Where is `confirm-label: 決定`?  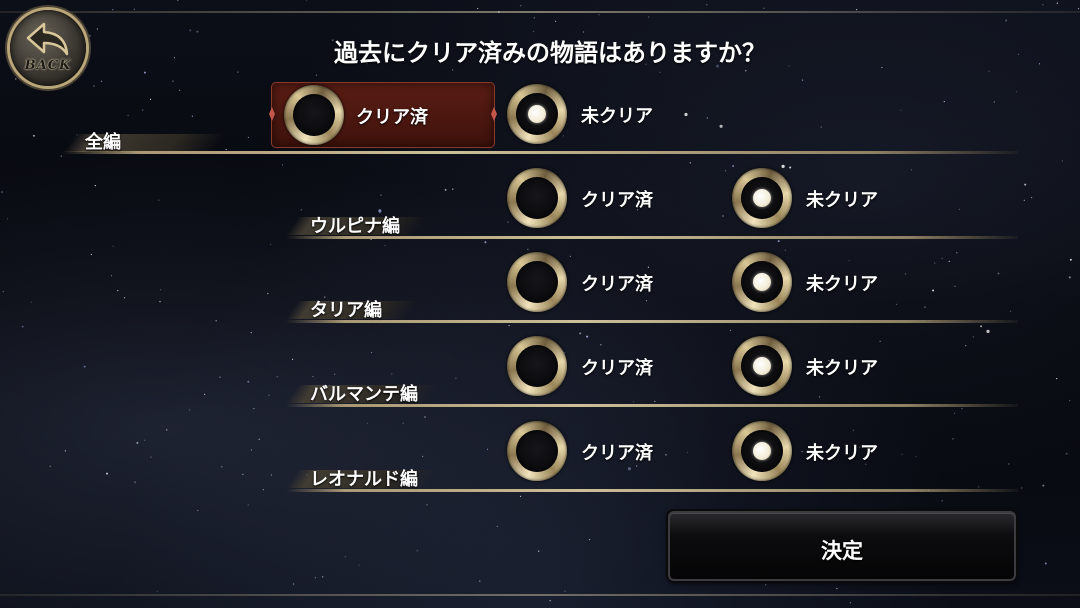
confirm-label: 決定 is located at coordinates (842, 551).